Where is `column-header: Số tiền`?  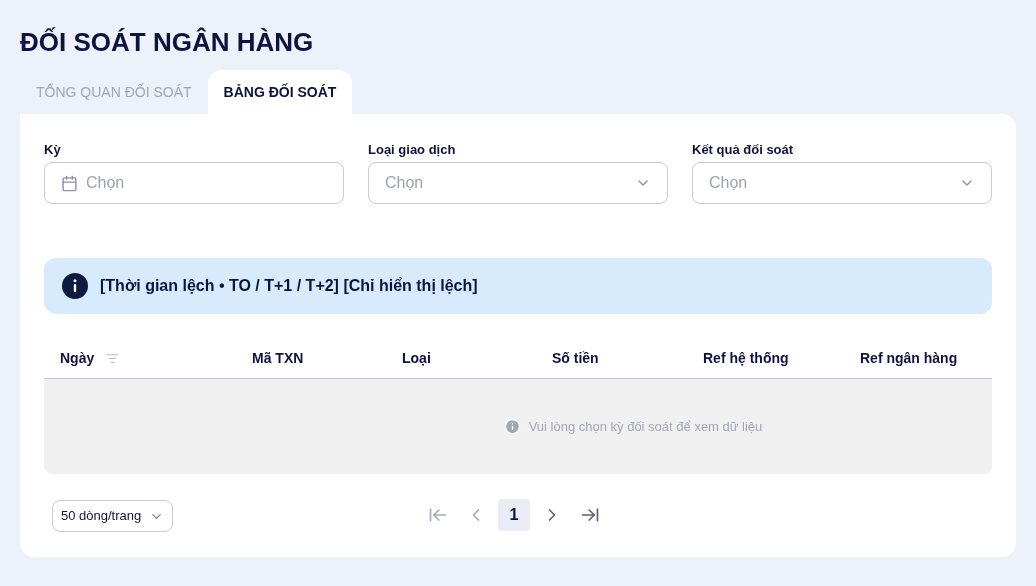
column-header: Số tiền is located at coordinates (575, 358).